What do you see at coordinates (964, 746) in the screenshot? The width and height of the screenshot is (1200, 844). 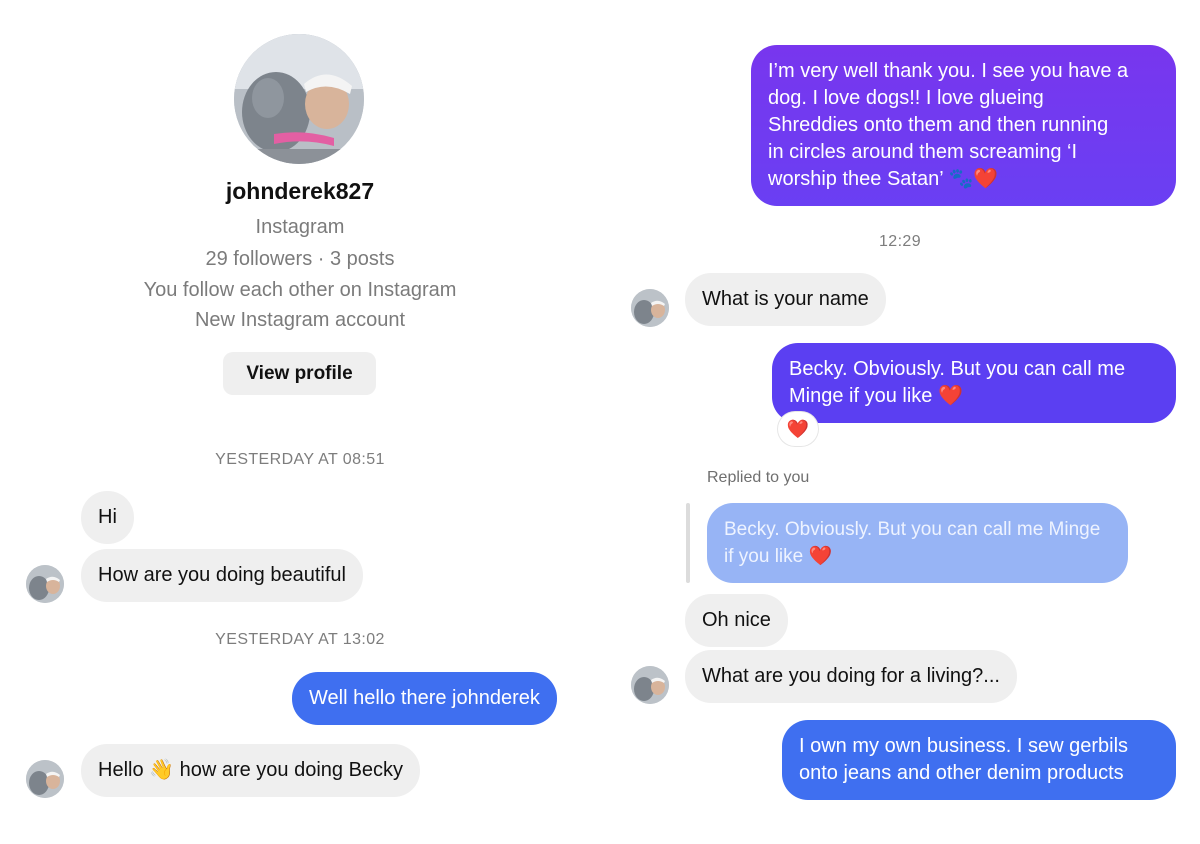 I see `message-line: I own my own business. I sew gerbils` at bounding box center [964, 746].